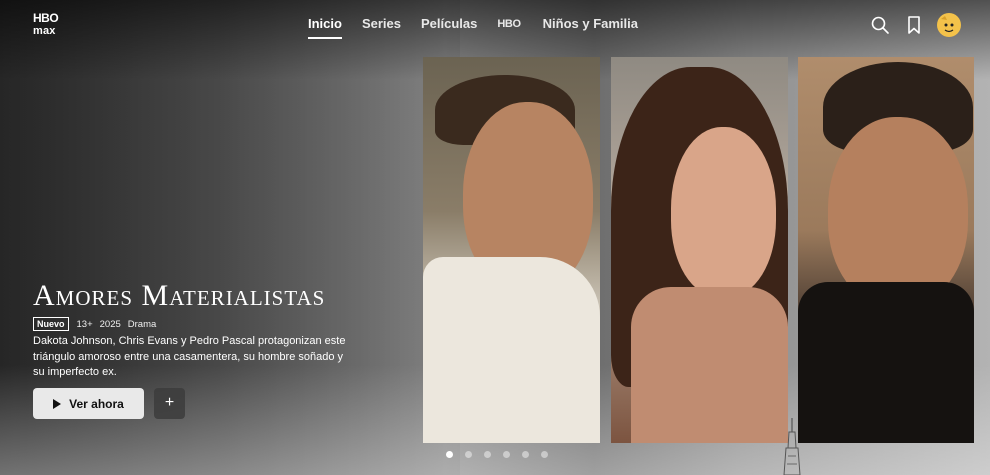 This screenshot has width=990, height=475. I want to click on nav-item-peliculas: Películas, so click(449, 26).